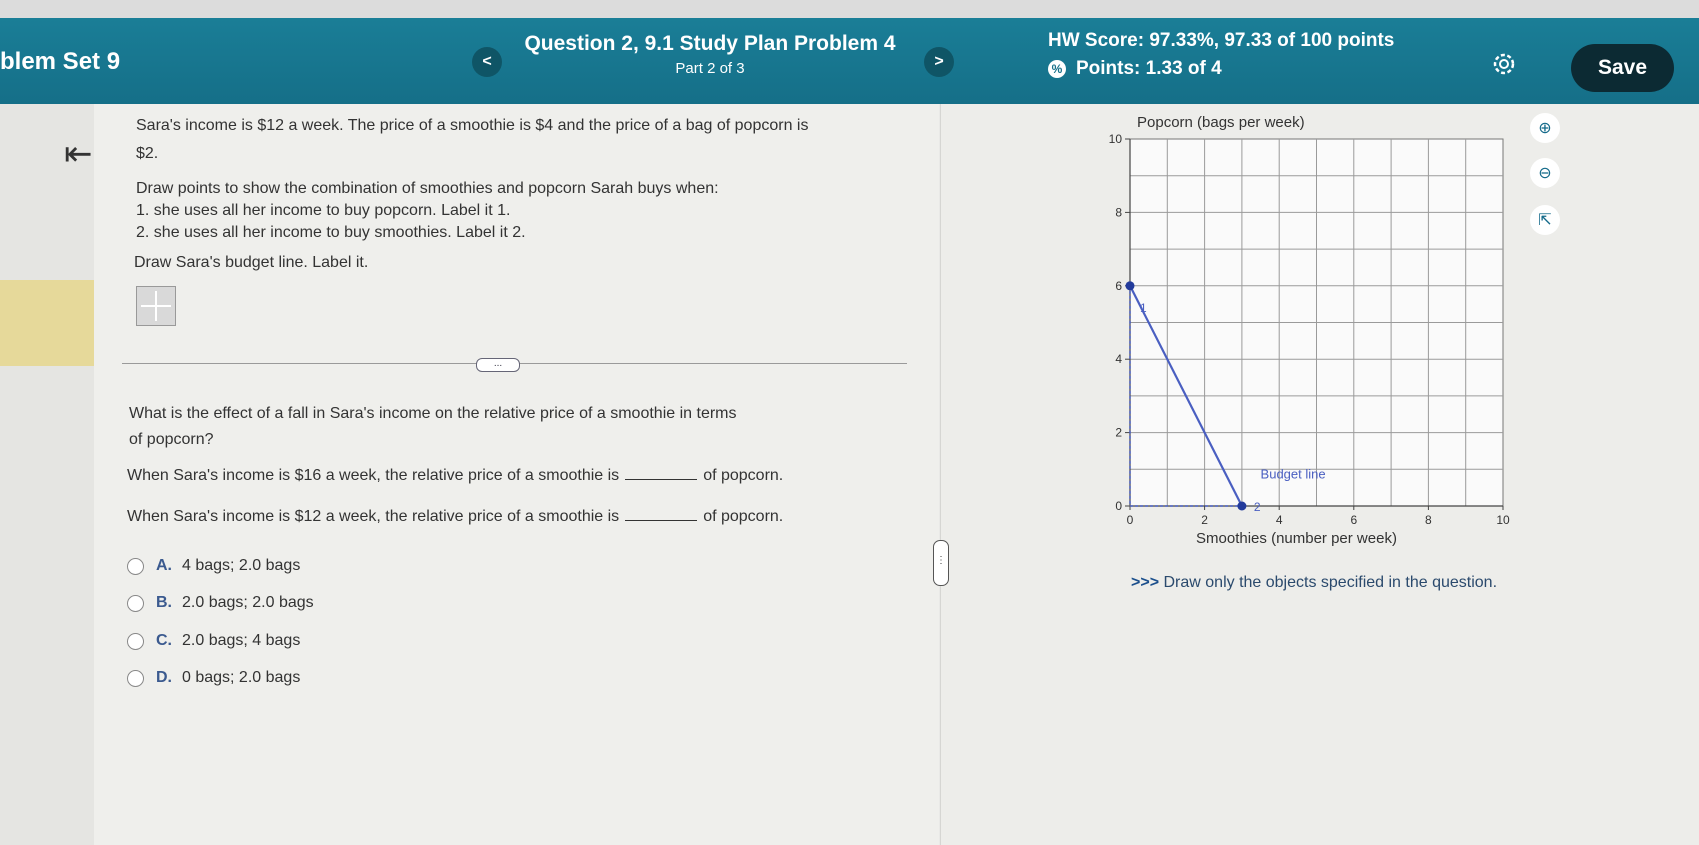 This screenshot has width=1699, height=845. Describe the element at coordinates (135, 641) in the screenshot. I see `option-c-radio` at that location.